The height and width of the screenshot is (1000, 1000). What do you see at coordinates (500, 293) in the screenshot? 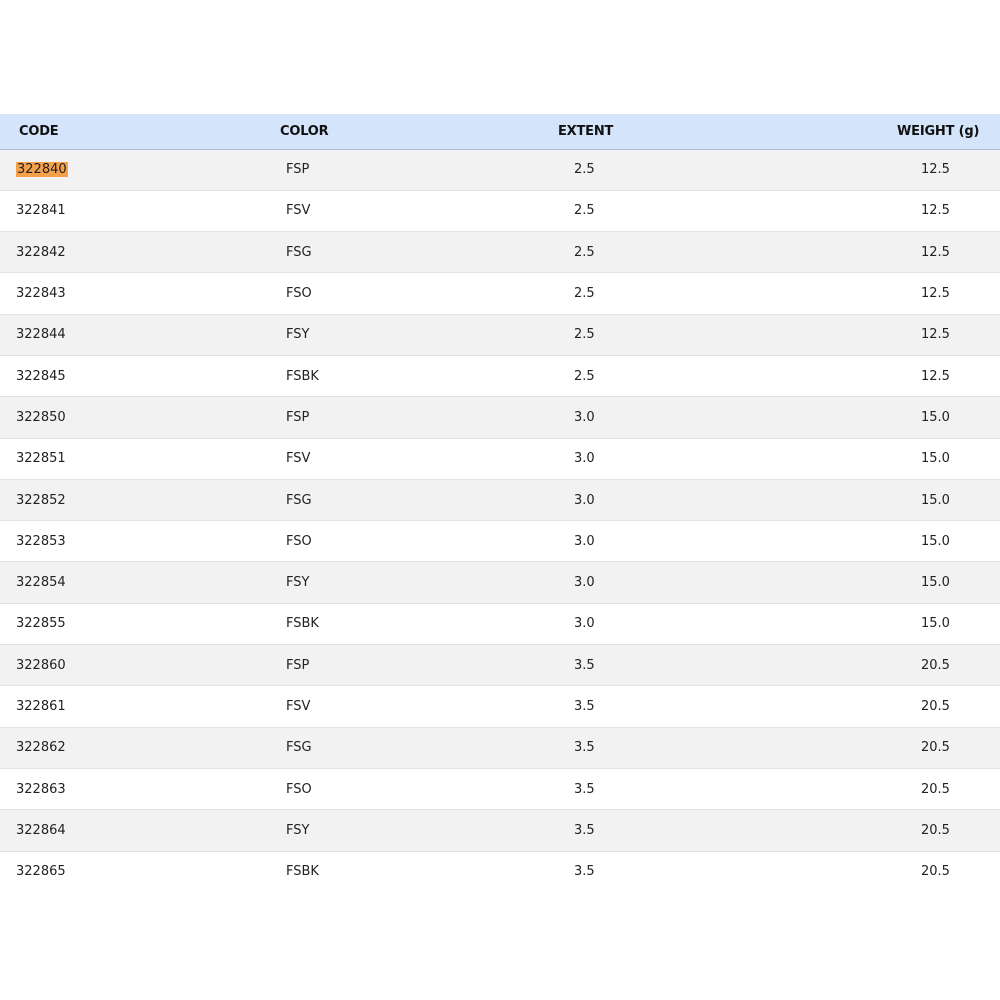
I see `table-row: 322843 FSO 2.5 12.5` at bounding box center [500, 293].